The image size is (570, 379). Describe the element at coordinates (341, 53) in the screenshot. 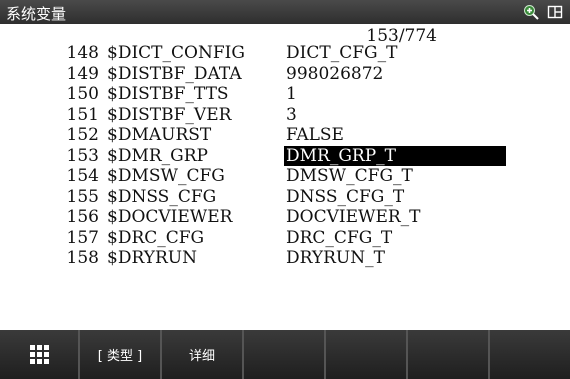

I see `variable-value: DICT_CFG_T` at that location.